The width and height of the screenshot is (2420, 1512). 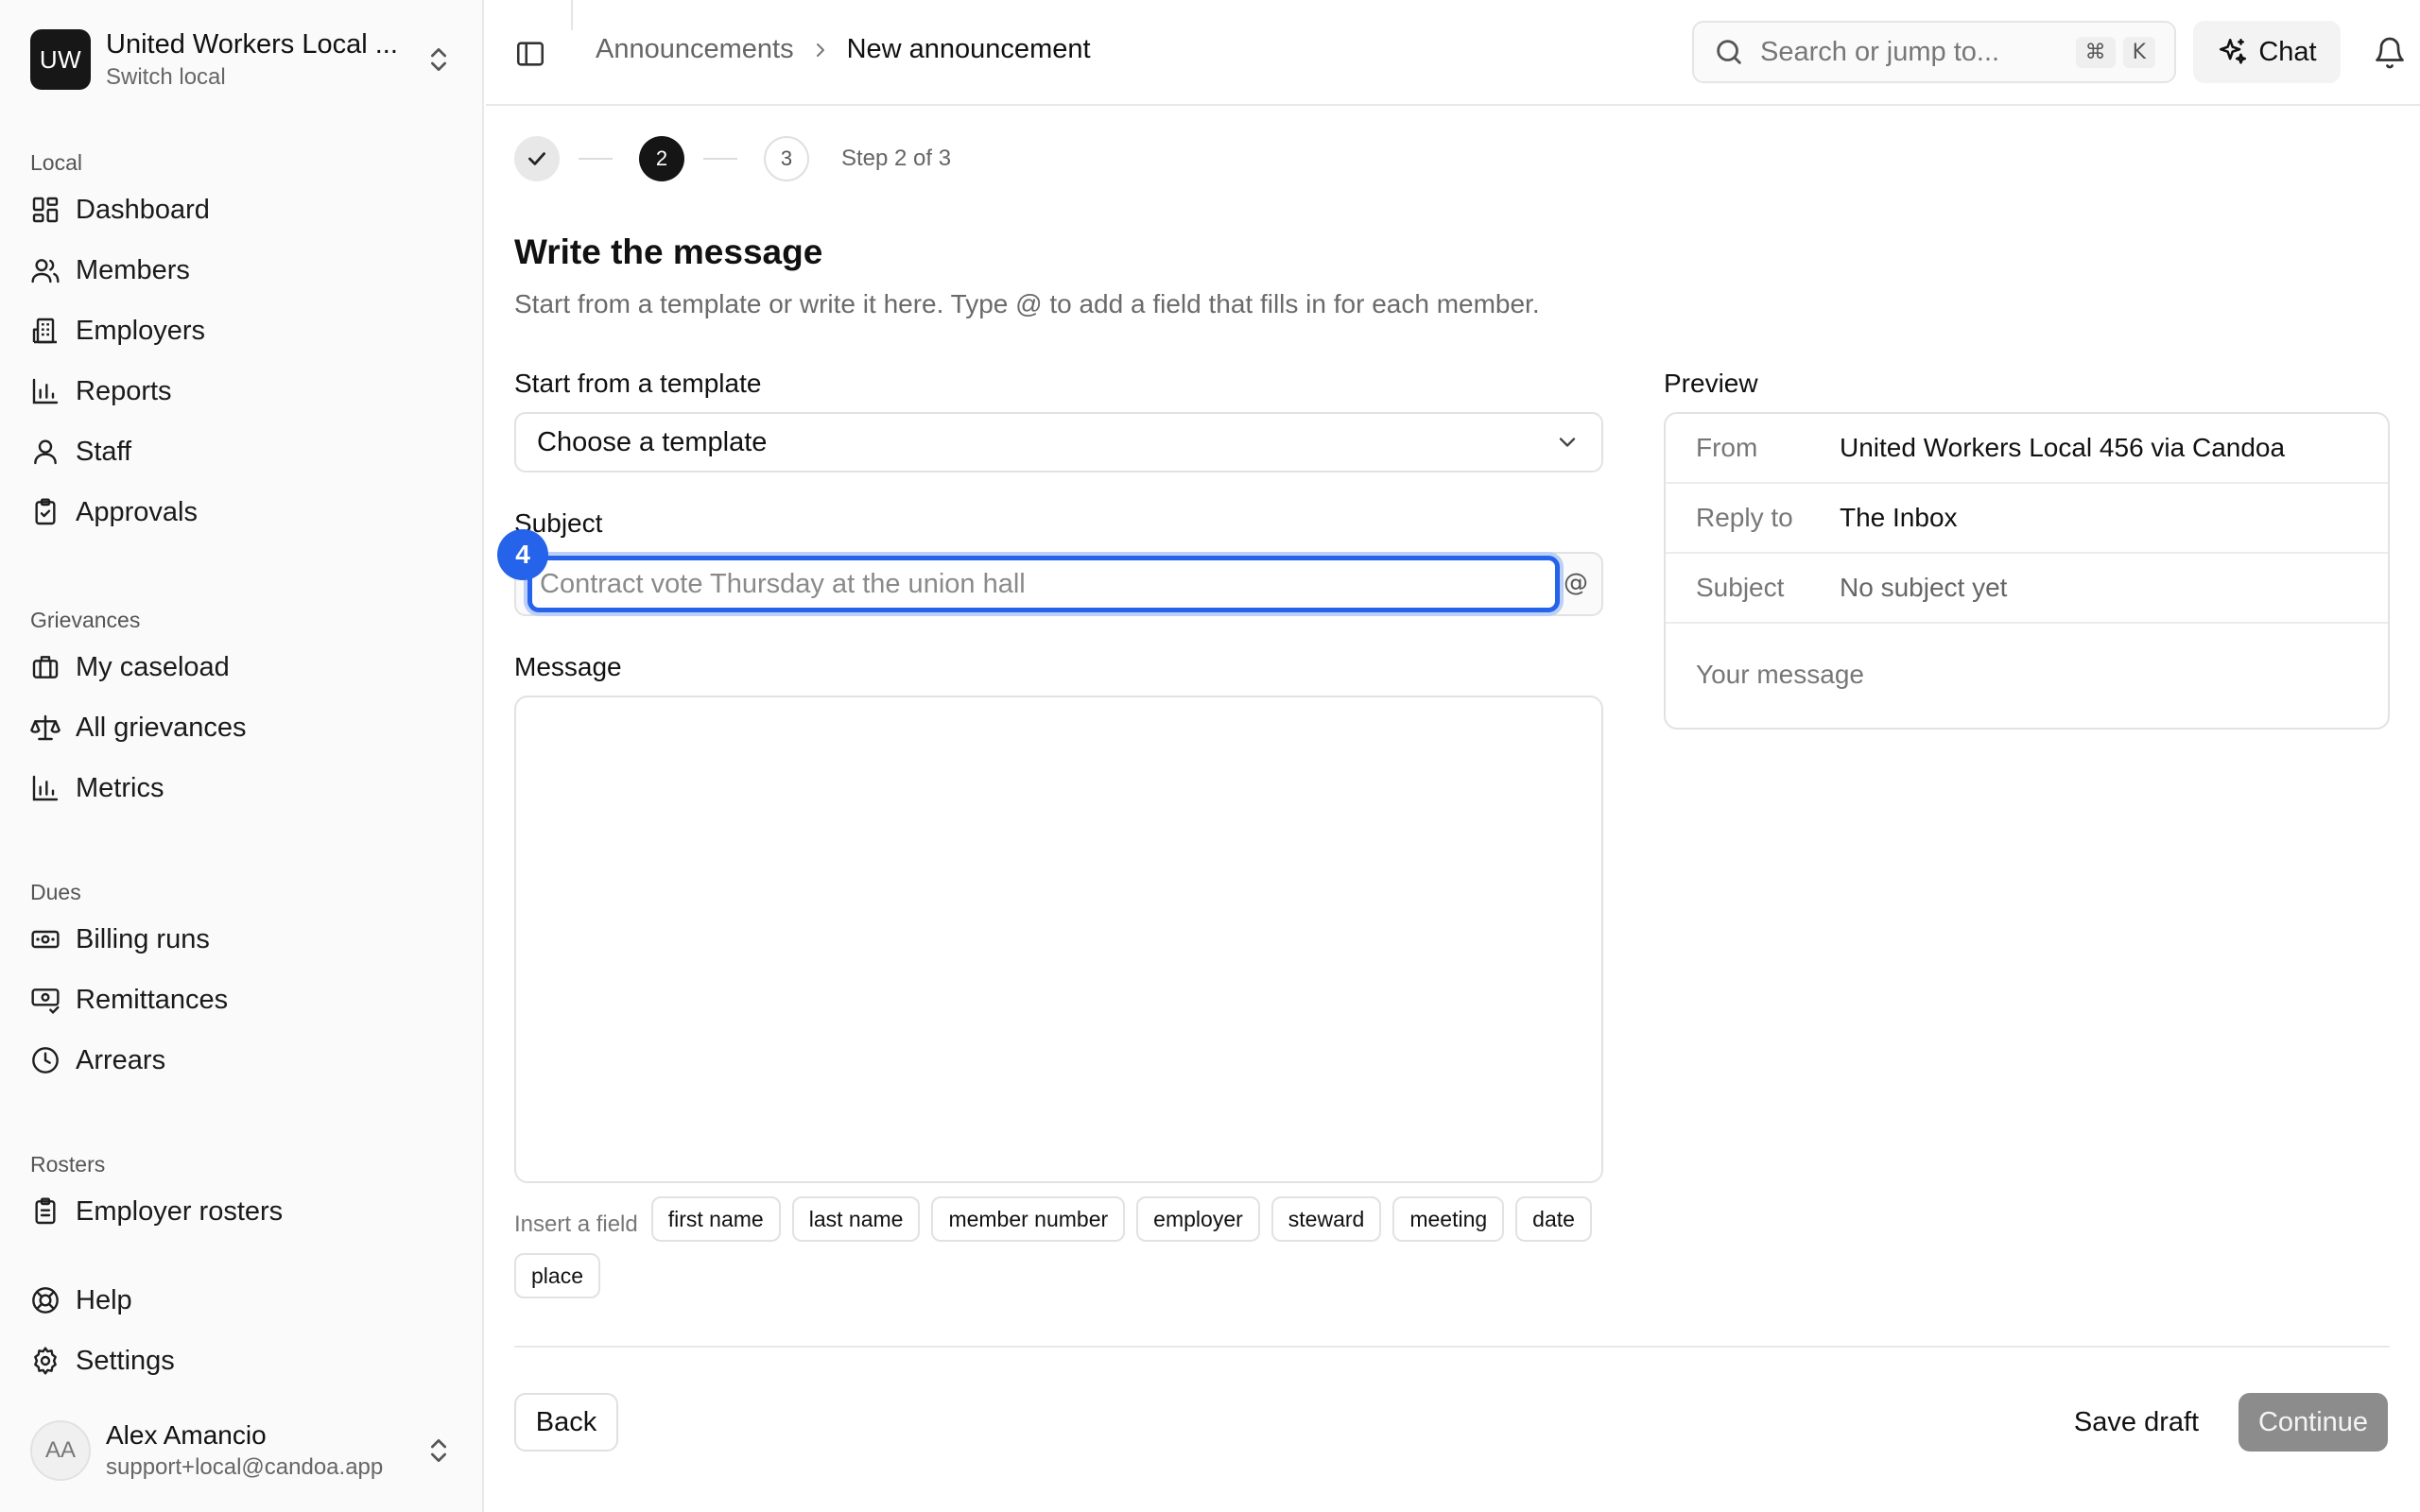 I want to click on field-chip-meeting: meeting, so click(x=1448, y=1219).